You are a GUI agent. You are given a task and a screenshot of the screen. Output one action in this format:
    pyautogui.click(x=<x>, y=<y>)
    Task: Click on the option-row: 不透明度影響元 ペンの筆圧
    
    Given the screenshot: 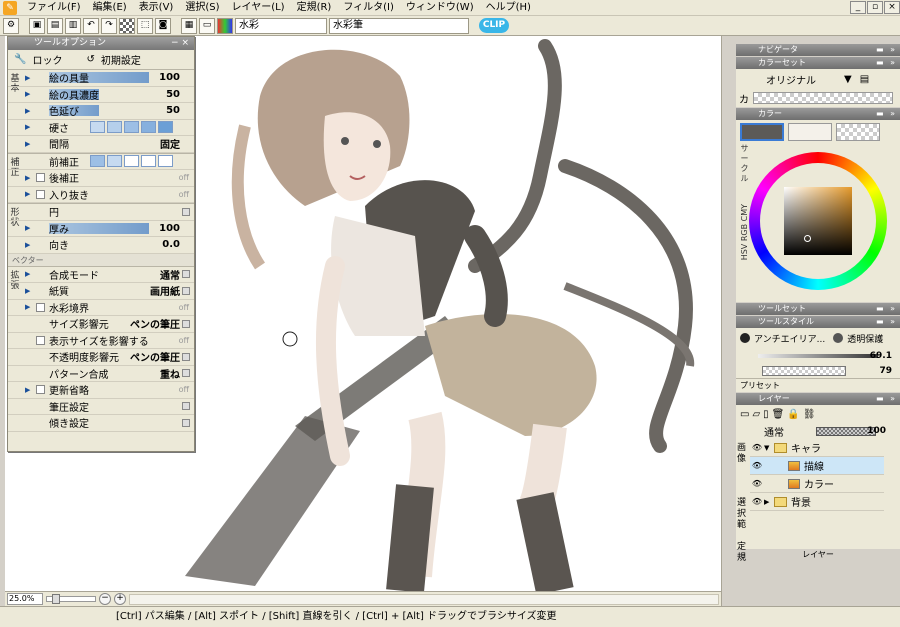 What is the action you would take?
    pyautogui.click(x=101, y=357)
    